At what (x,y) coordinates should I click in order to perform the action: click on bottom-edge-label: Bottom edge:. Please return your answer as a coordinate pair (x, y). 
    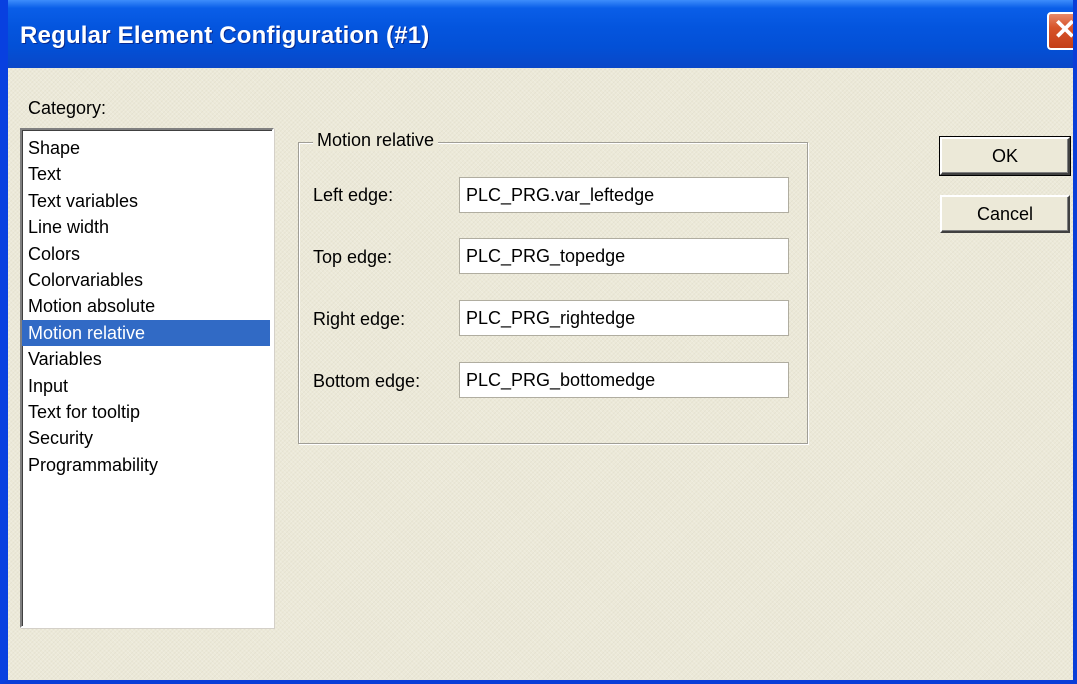
    Looking at the image, I should click on (367, 381).